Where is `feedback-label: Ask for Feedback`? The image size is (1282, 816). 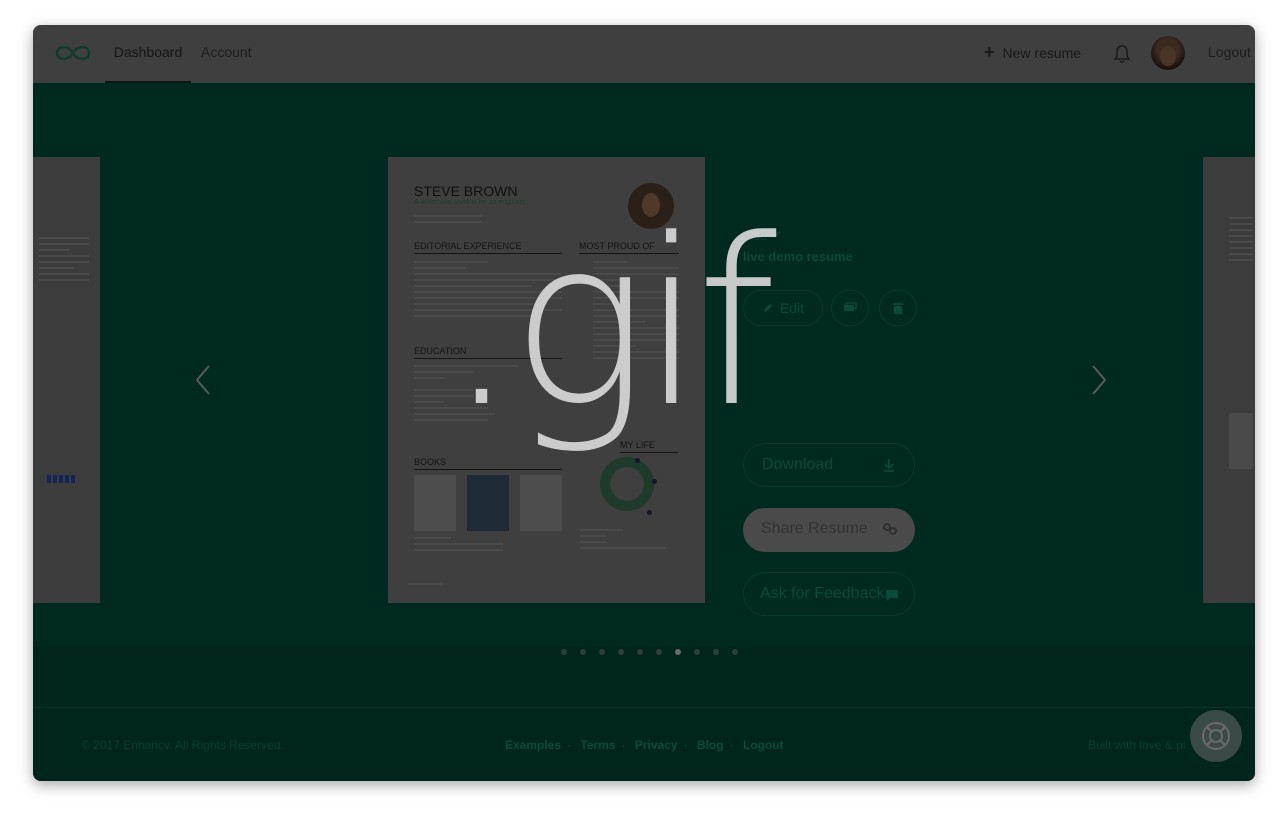 feedback-label: Ask for Feedback is located at coordinates (822, 593).